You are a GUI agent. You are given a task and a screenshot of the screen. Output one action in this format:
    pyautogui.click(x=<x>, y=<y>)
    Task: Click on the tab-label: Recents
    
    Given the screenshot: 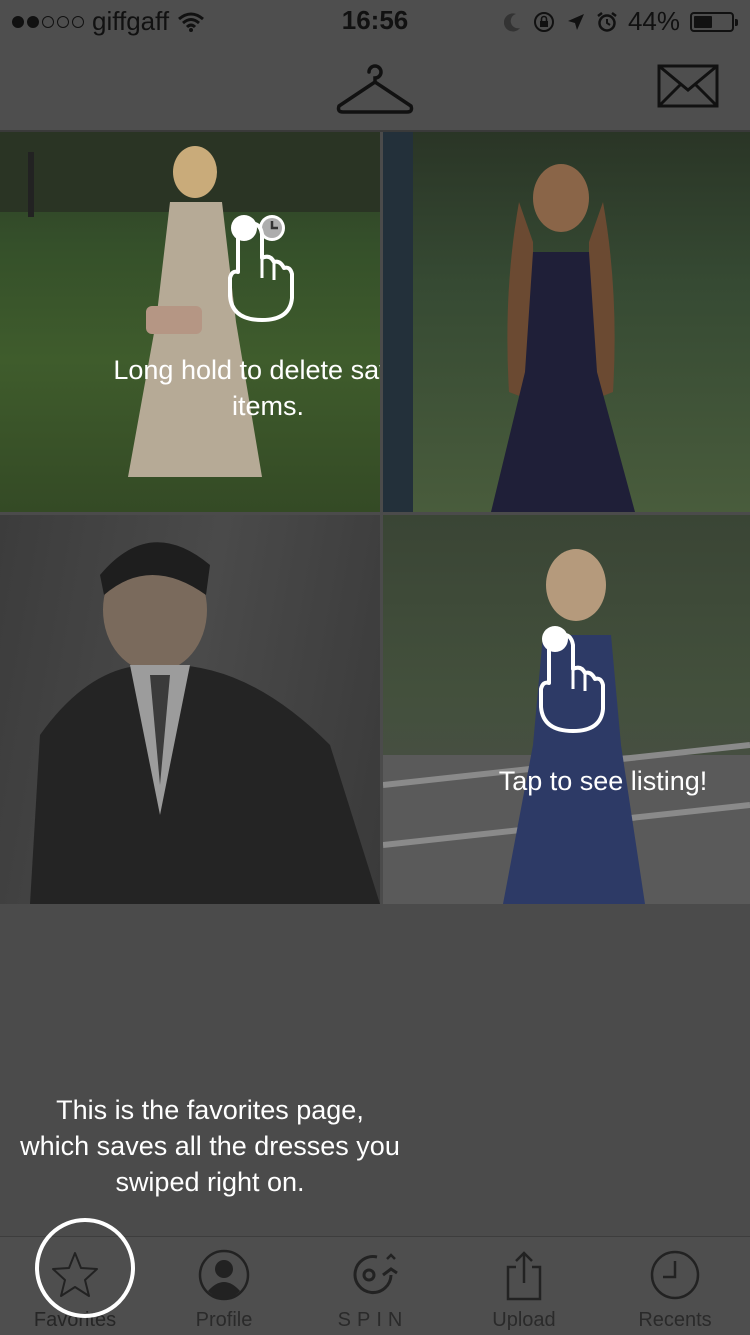 What is the action you would take?
    pyautogui.click(x=675, y=1320)
    